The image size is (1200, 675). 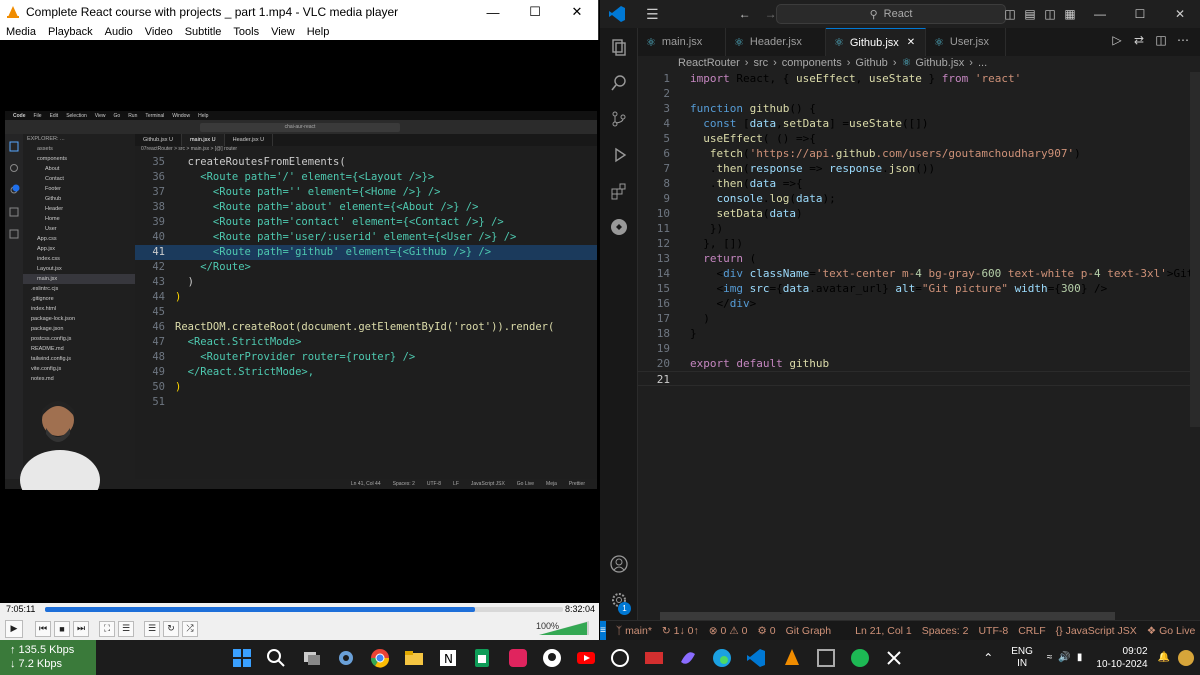 What do you see at coordinates (1171, 631) in the screenshot?
I see `go-live-button: ❖ Go Live` at bounding box center [1171, 631].